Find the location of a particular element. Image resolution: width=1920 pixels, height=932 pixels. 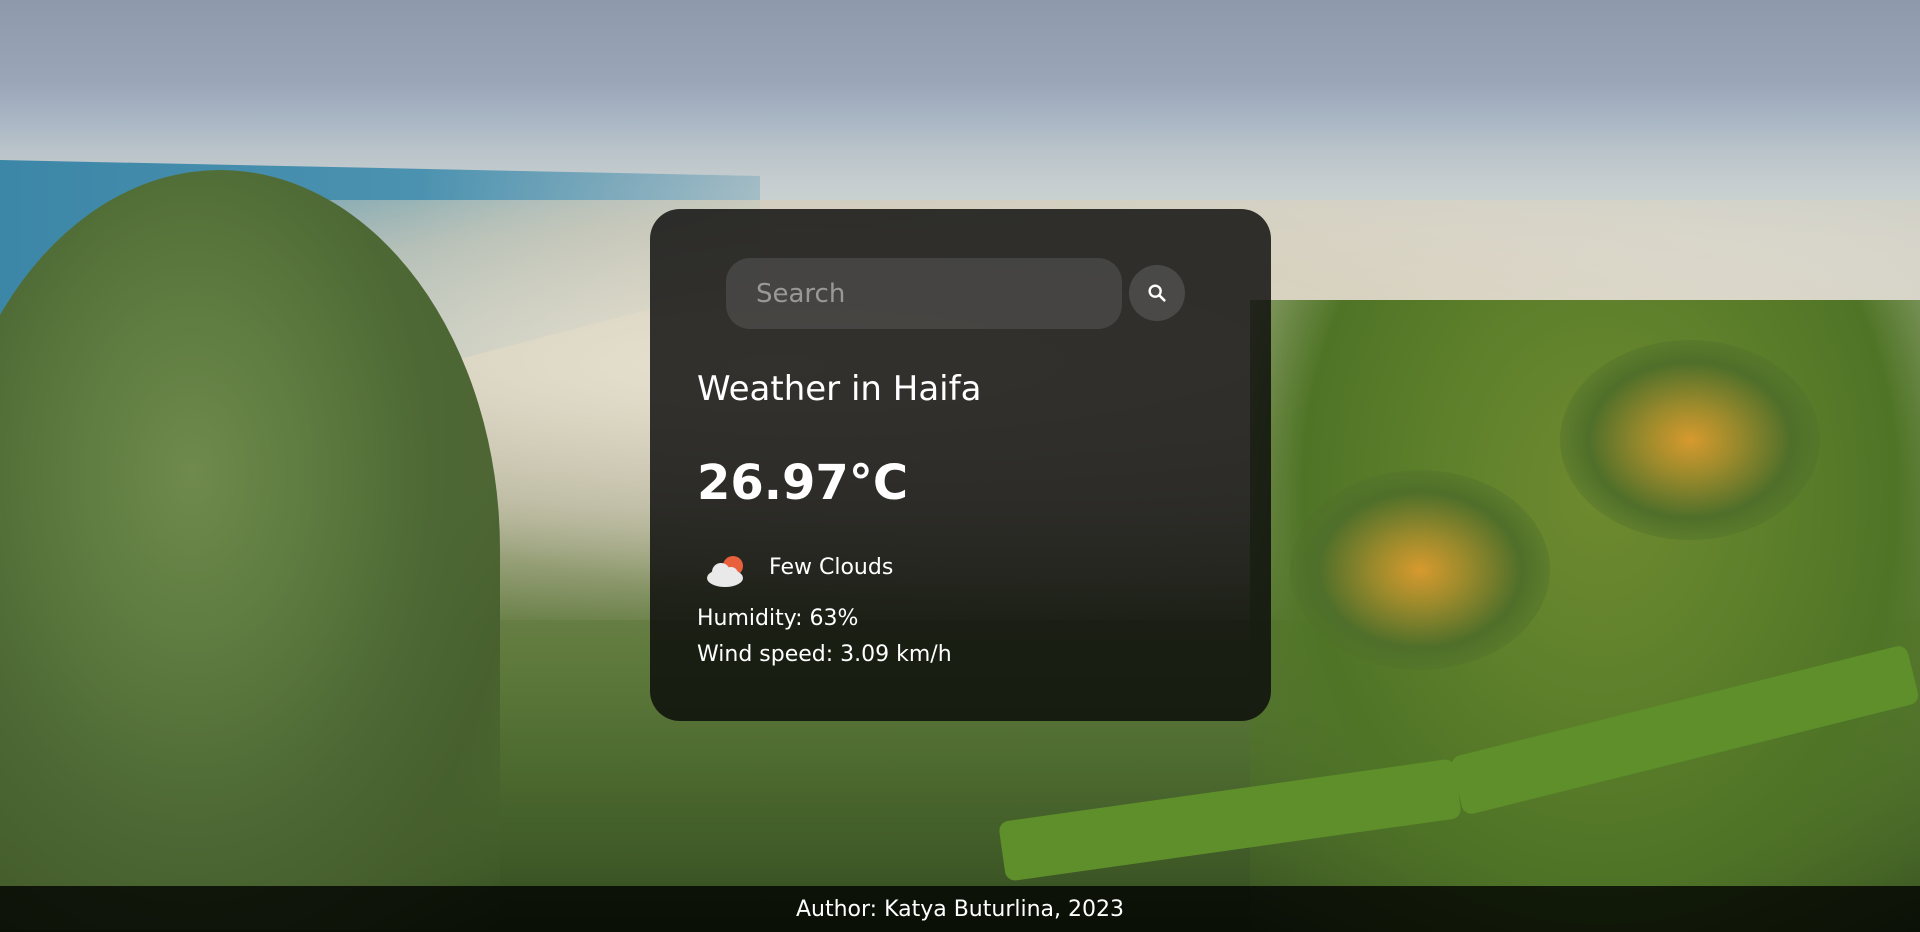

city-title: Weather in Haifa is located at coordinates (839, 389).